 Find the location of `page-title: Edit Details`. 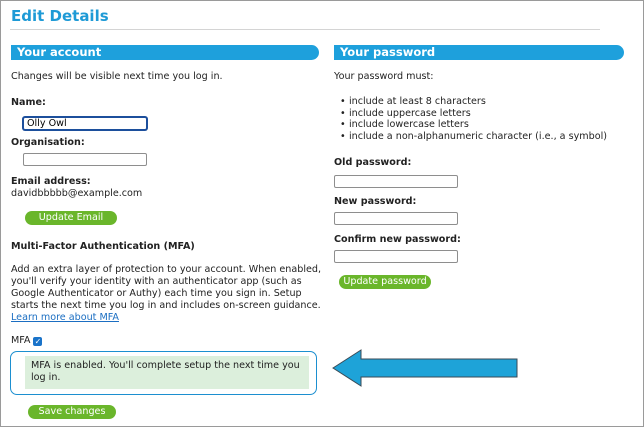

page-title: Edit Details is located at coordinates (60, 16).